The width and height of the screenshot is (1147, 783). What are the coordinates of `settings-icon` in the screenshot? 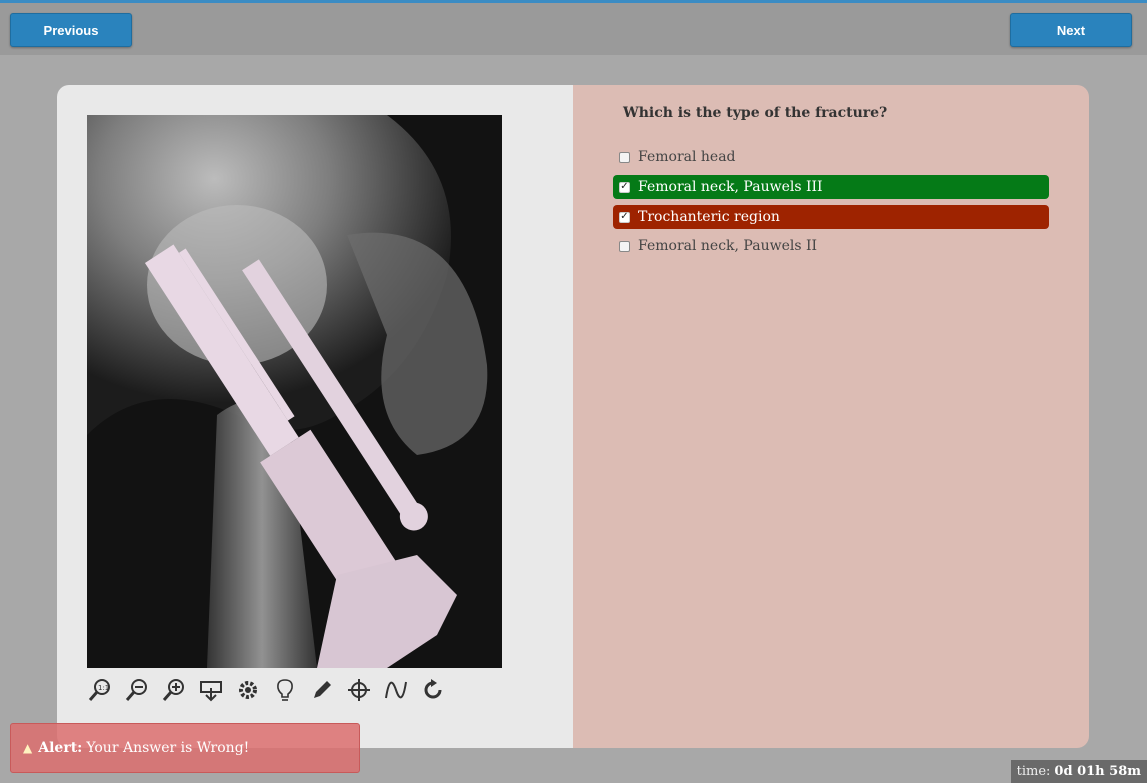 It's located at (248, 690).